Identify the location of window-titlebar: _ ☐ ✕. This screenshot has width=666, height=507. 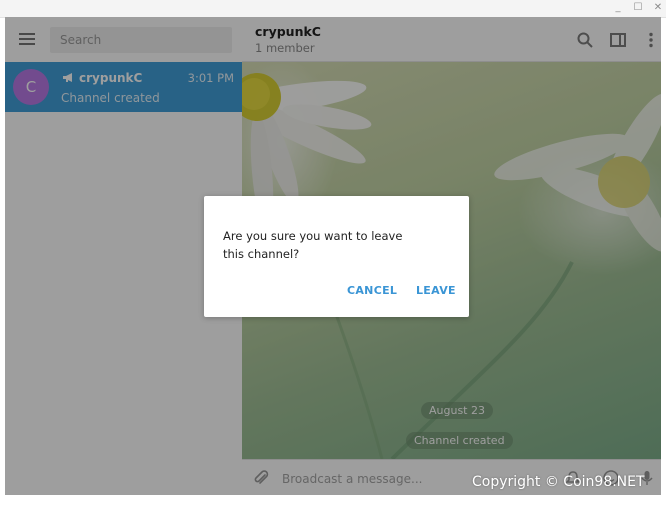
(333, 9).